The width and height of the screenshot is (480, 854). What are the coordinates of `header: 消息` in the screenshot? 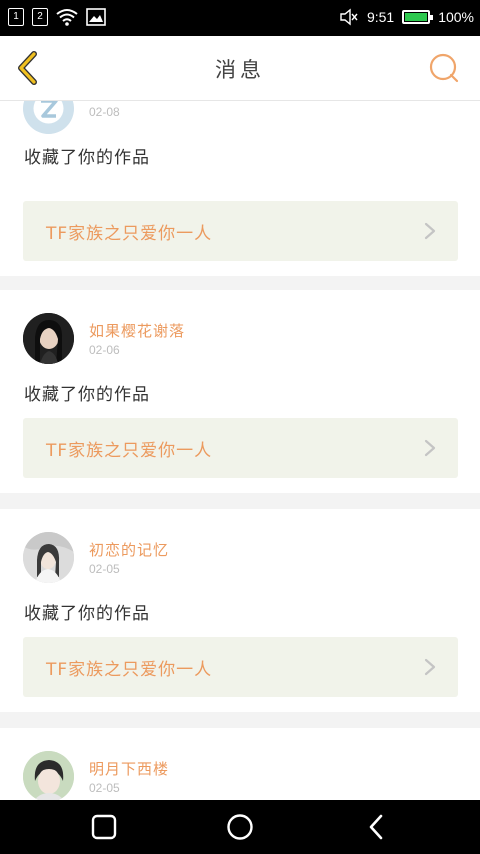 It's located at (240, 68).